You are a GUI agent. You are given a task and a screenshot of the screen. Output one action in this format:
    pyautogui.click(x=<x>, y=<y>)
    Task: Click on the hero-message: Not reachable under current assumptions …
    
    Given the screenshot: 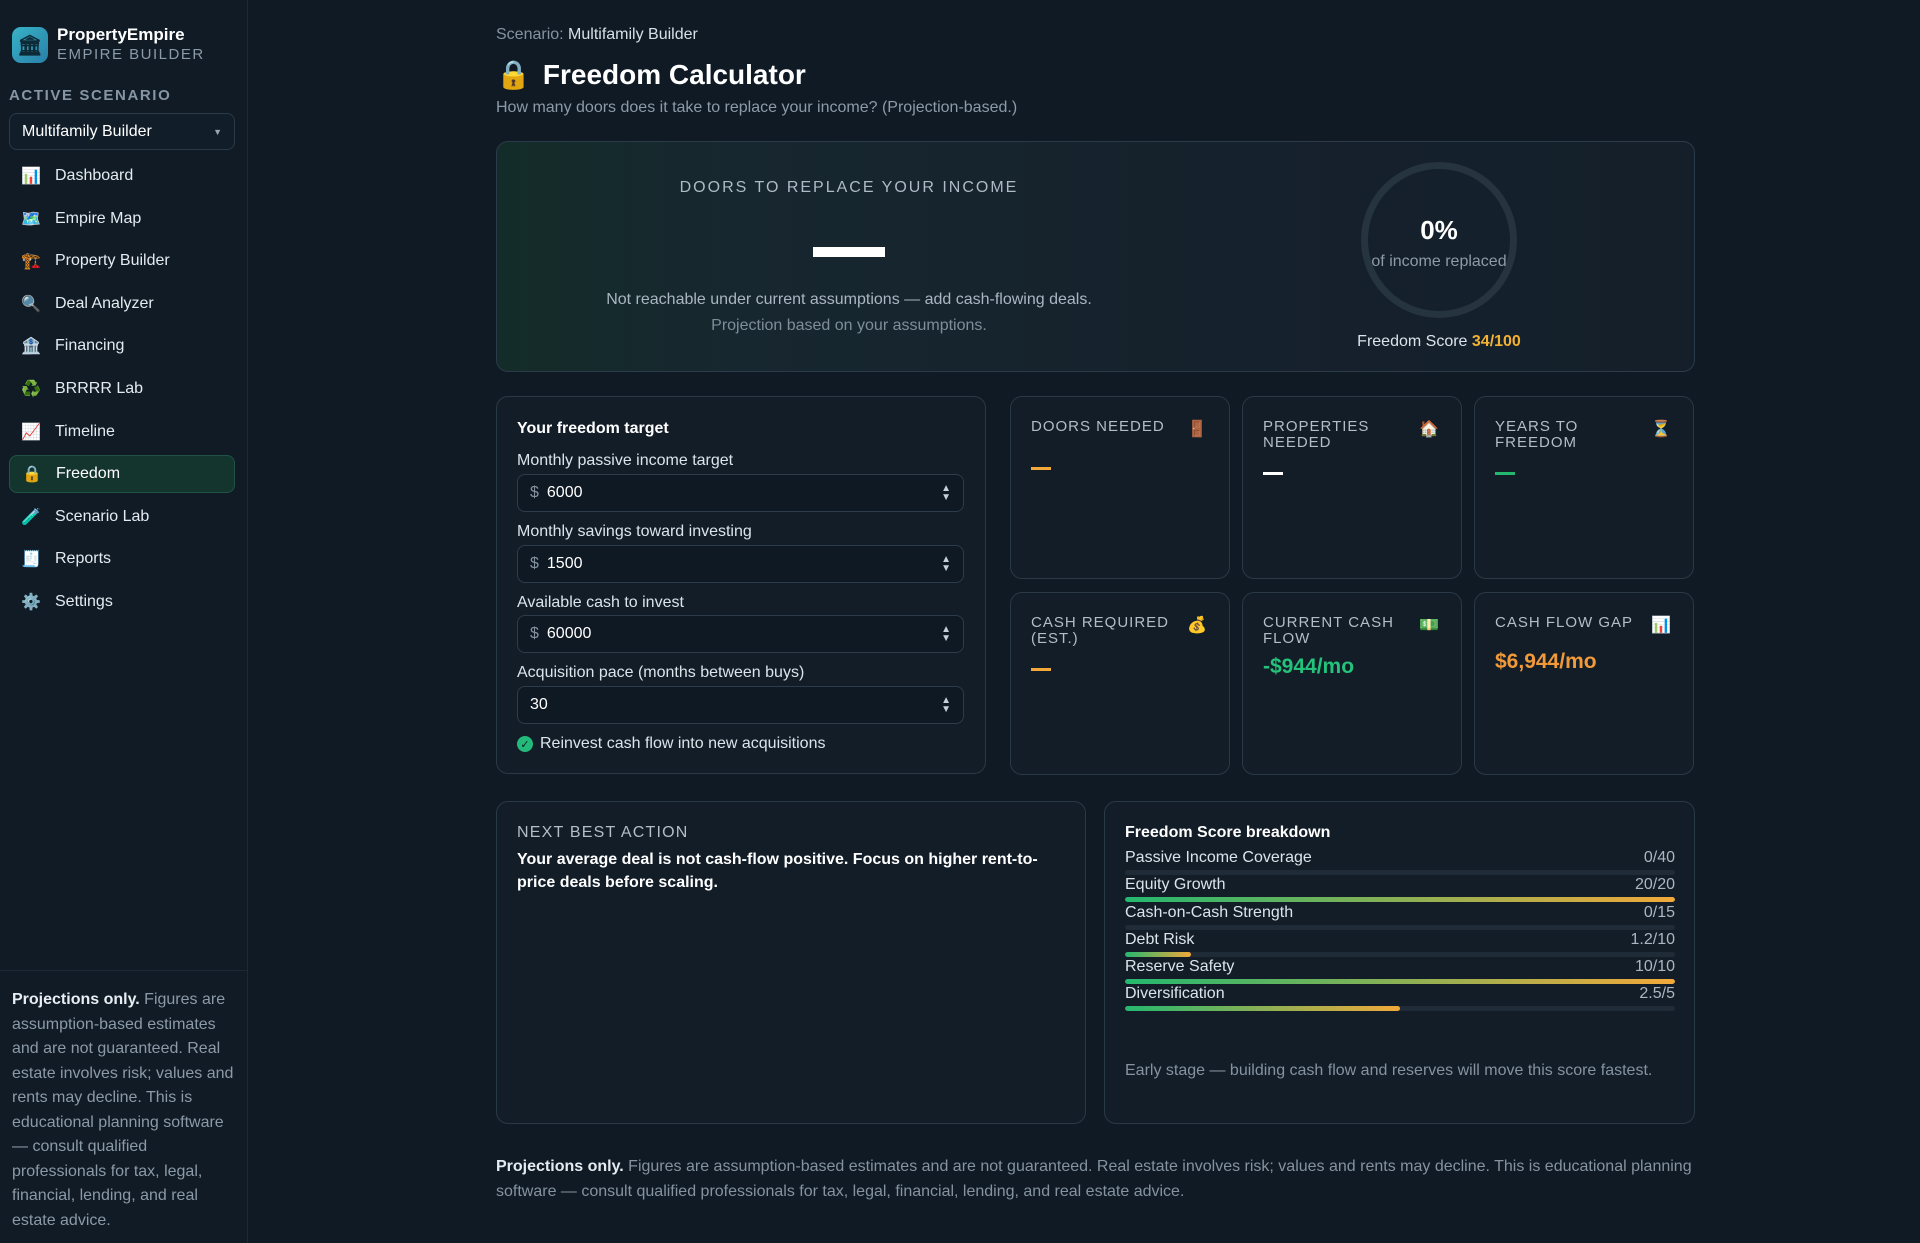 What is the action you would take?
    pyautogui.click(x=849, y=299)
    